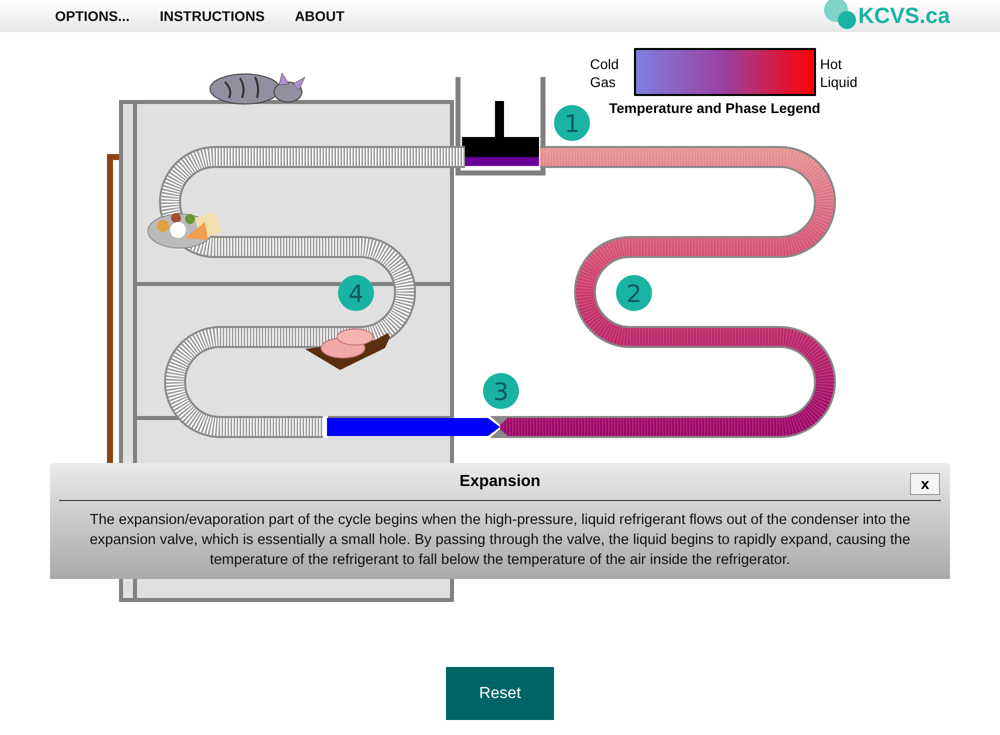  What do you see at coordinates (904, 16) in the screenshot?
I see `logo-text: KCVS.ca` at bounding box center [904, 16].